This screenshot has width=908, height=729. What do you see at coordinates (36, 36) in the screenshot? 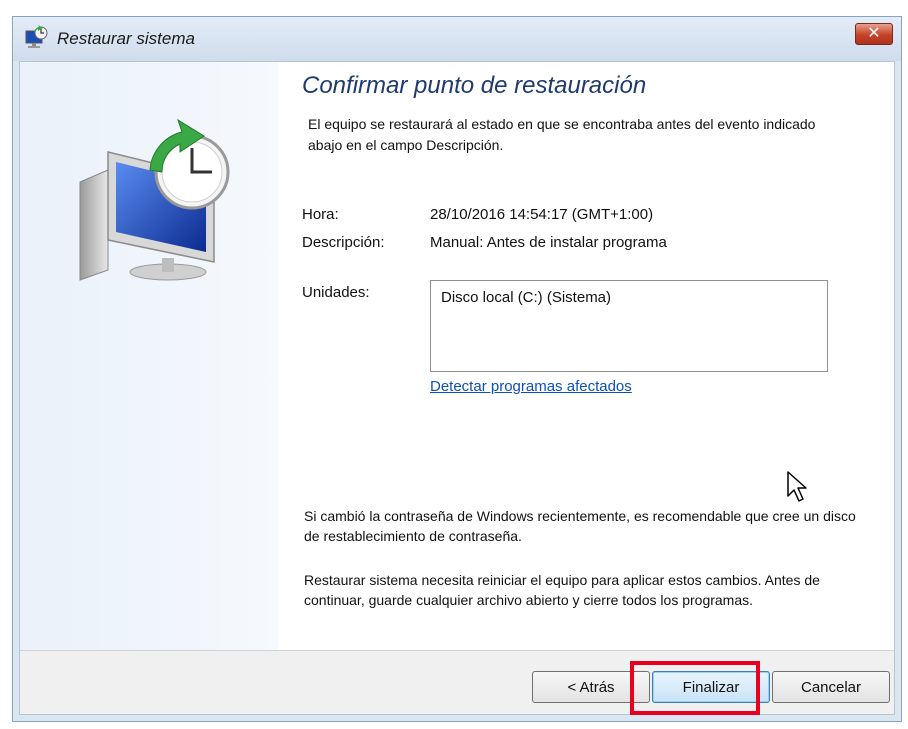
I see `system-restore-icon` at bounding box center [36, 36].